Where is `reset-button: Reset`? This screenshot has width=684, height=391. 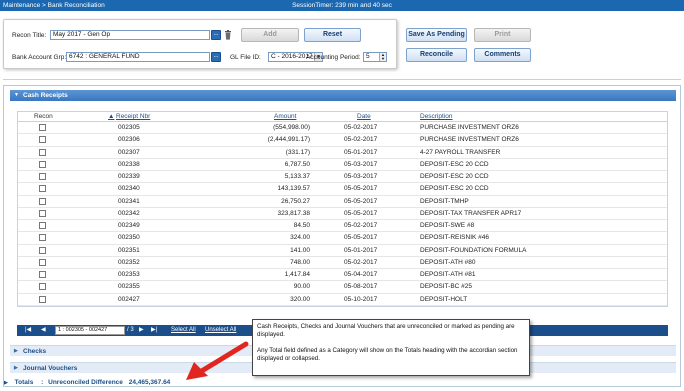
reset-button: Reset is located at coordinates (332, 35).